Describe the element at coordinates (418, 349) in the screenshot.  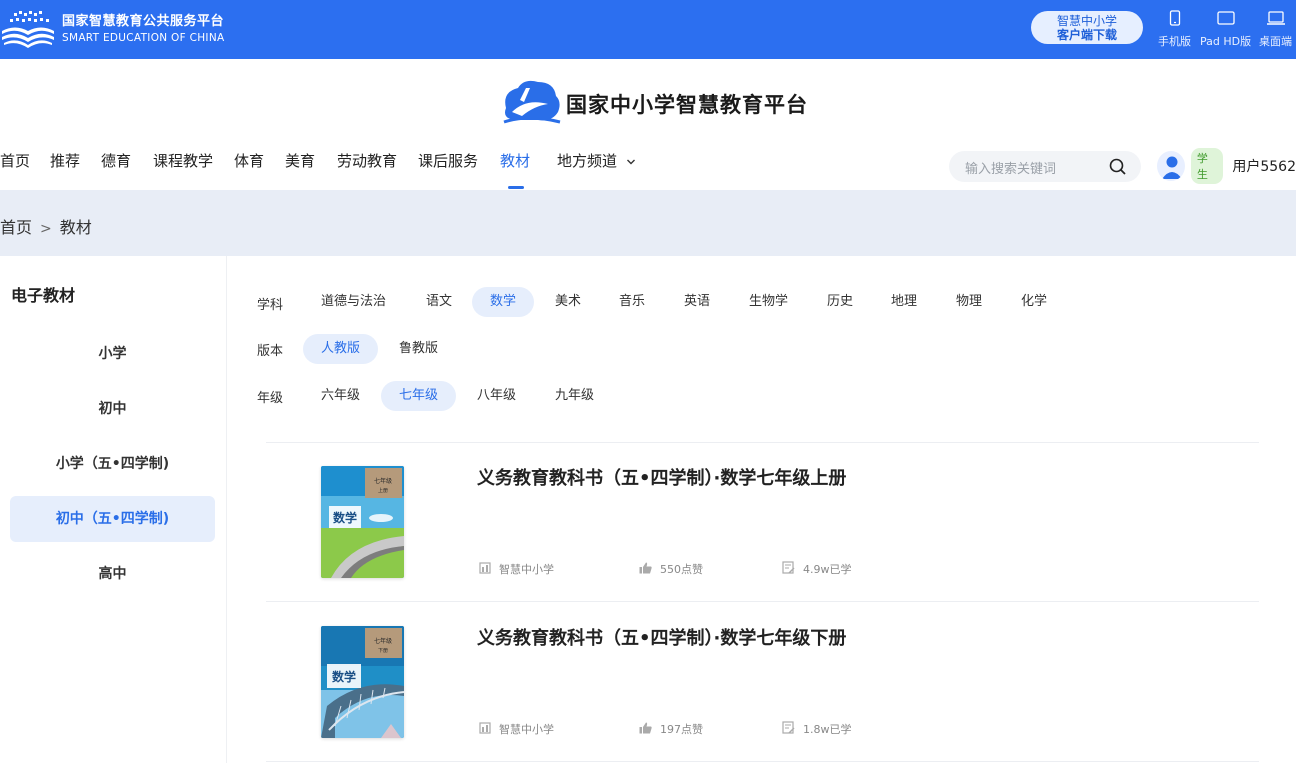
I see `edition-chip-lujiao: 鲁教版` at that location.